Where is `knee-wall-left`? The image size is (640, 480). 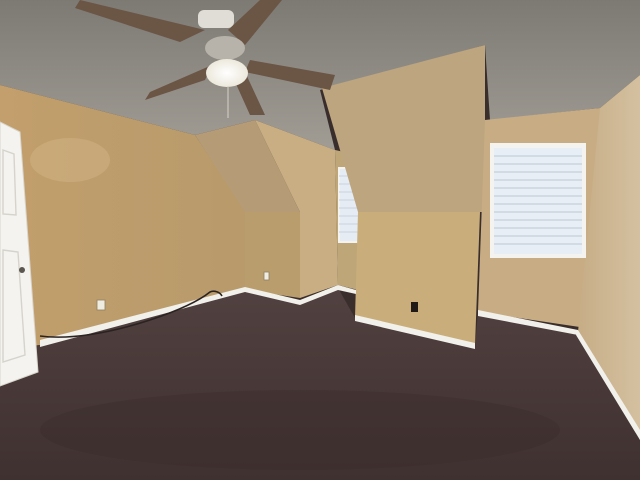
knee-wall-left is located at coordinates (272, 255).